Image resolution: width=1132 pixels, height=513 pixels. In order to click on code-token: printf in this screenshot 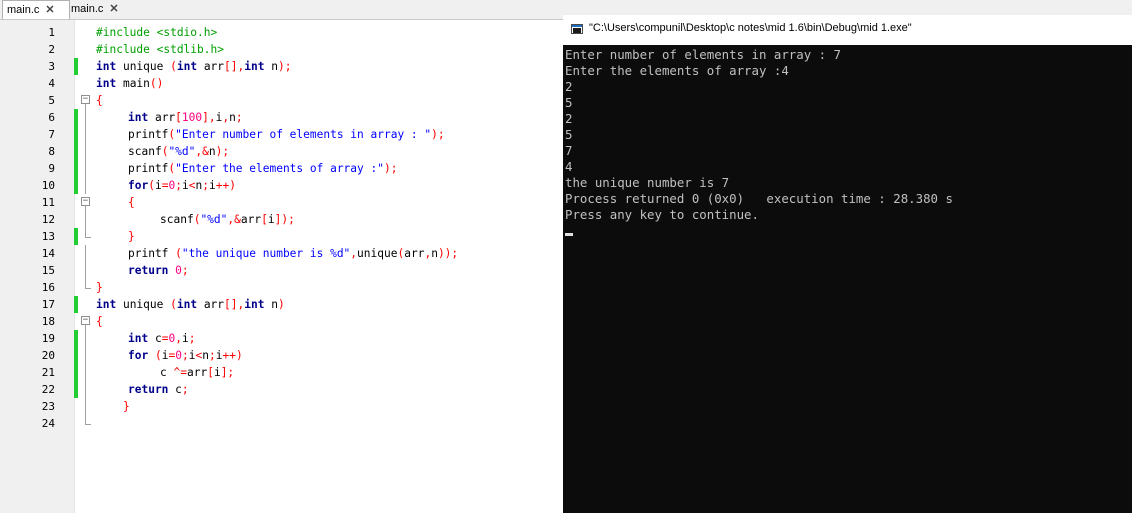, I will do `click(152, 253)`.